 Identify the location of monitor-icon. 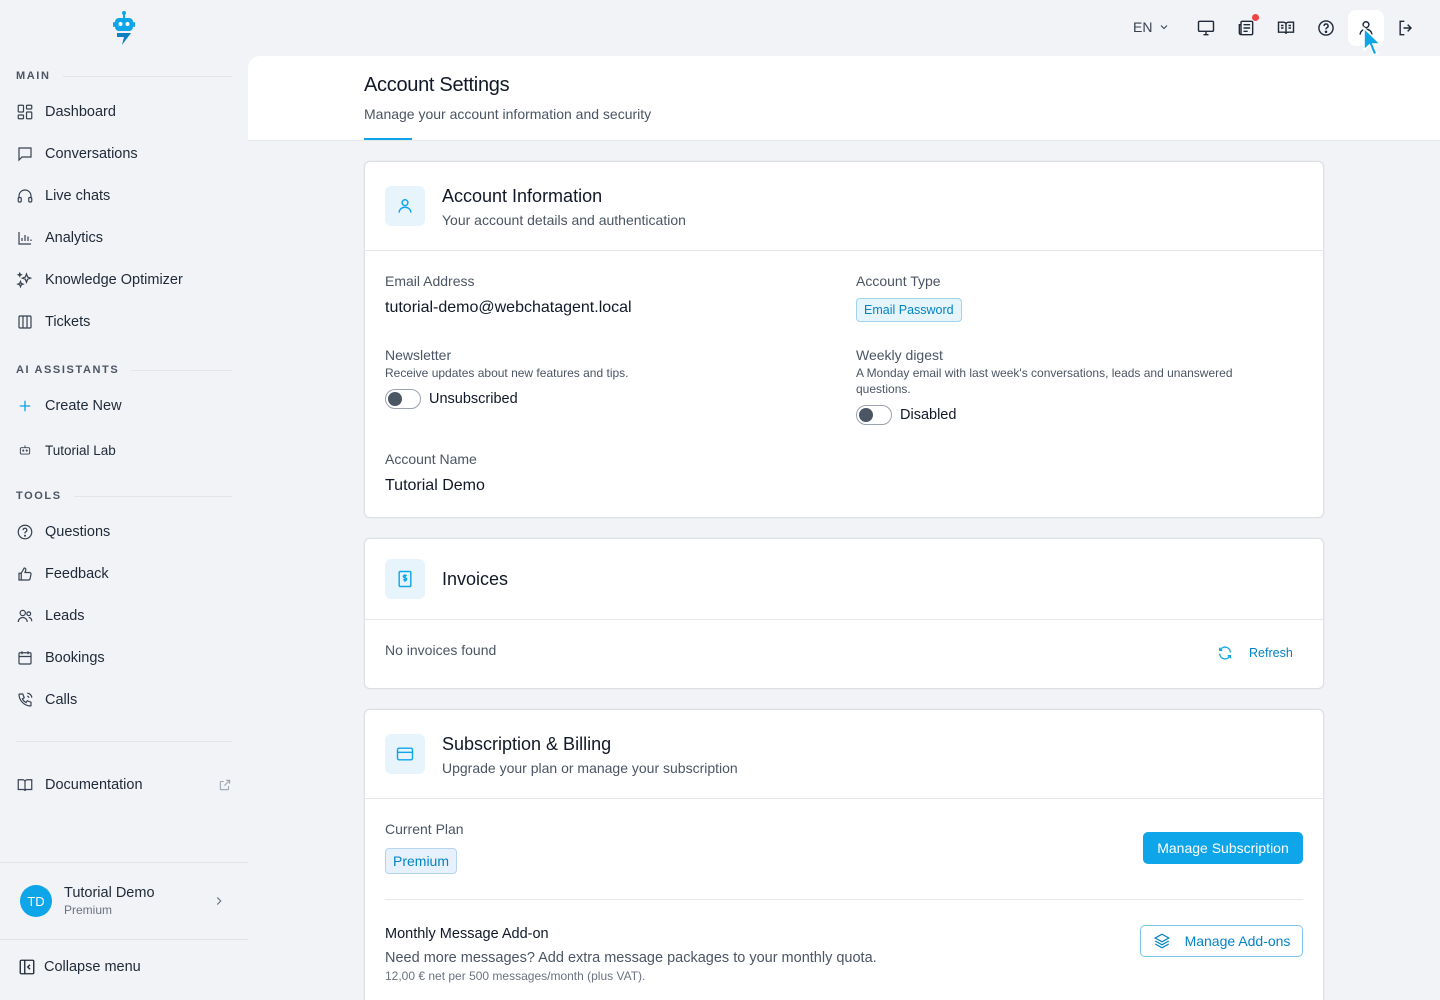
(1206, 28).